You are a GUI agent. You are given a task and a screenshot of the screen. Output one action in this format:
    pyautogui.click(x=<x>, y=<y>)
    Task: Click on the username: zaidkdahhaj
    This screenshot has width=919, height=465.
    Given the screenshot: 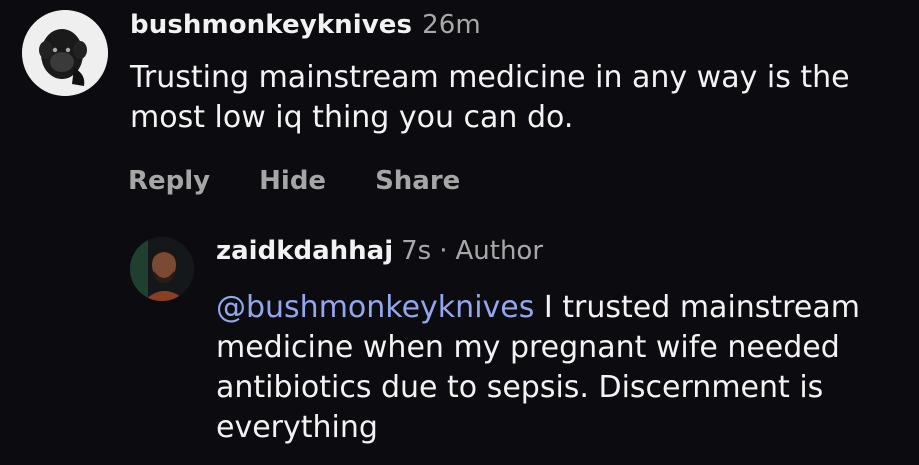 What is the action you would take?
    pyautogui.click(x=304, y=251)
    